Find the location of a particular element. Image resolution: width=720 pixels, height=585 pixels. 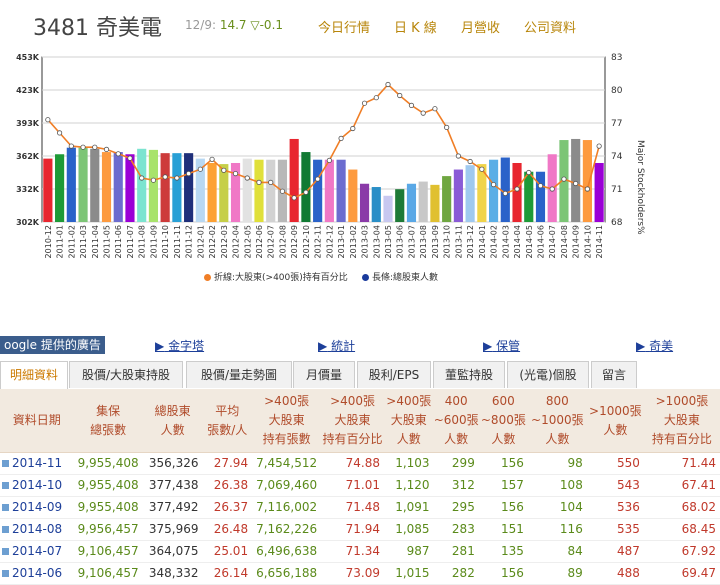

nav-daily-k: 日 K 線 is located at coordinates (415, 26).